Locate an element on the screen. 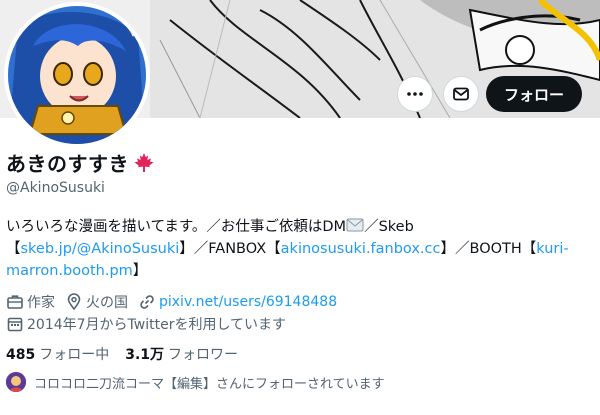  followed-by-row: コロコロ二刀流コーマ【編集】さんにフォローされています is located at coordinates (195, 382).